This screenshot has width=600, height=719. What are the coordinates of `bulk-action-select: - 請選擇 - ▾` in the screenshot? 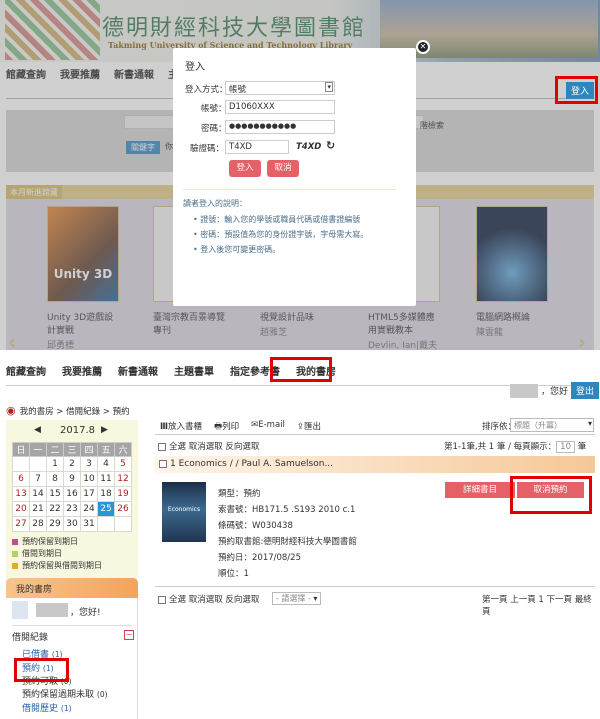 It's located at (297, 598).